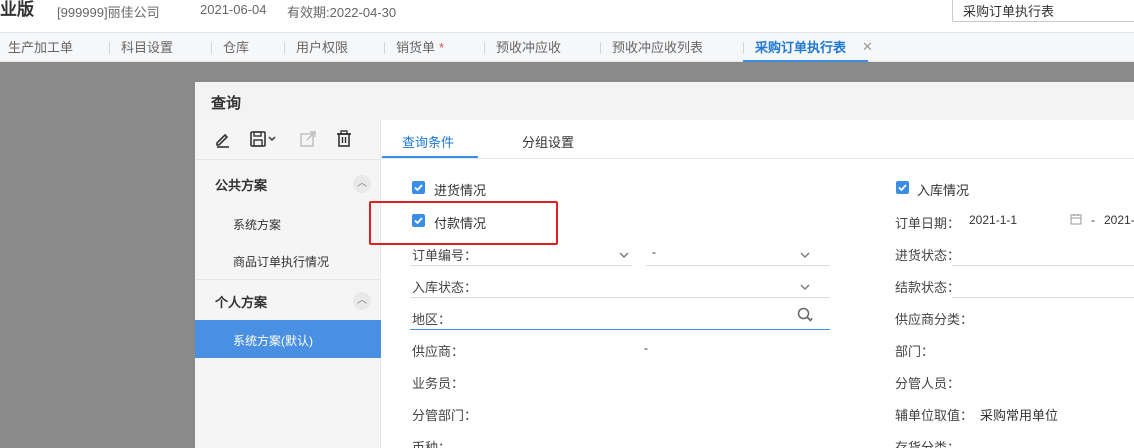  What do you see at coordinates (257, 224) in the screenshot?
I see `plan-item-system: 系统方案` at bounding box center [257, 224].